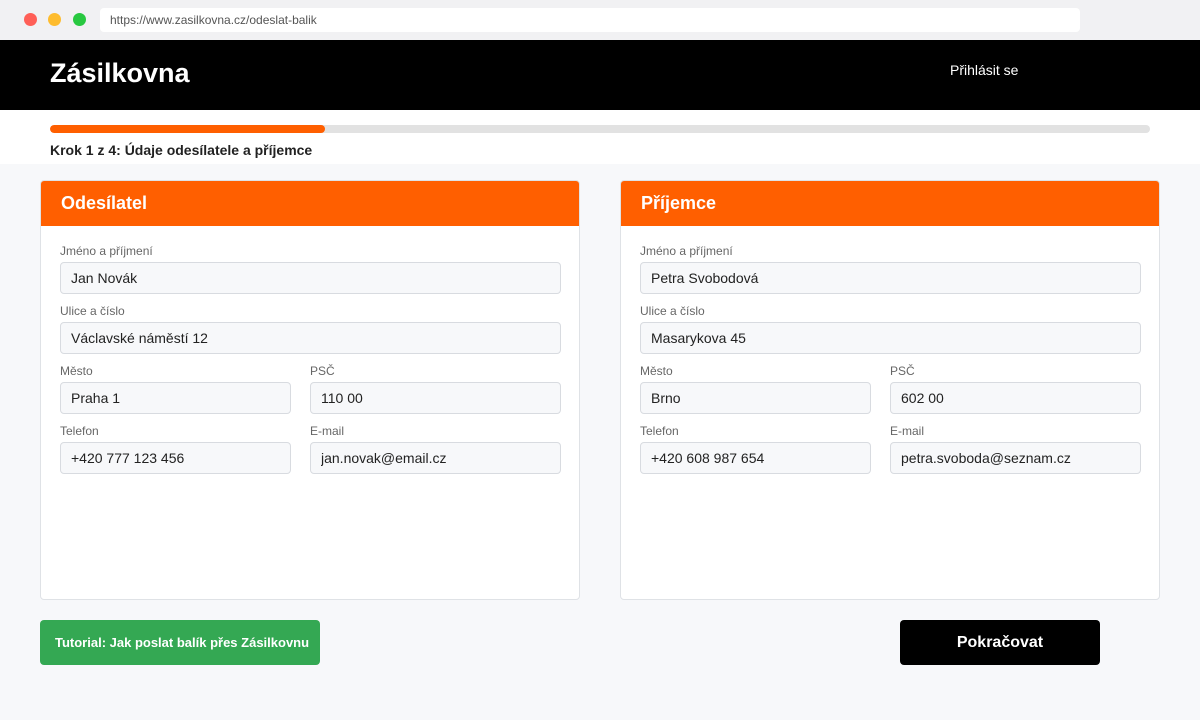 The image size is (1200, 720). What do you see at coordinates (600, 137) in the screenshot?
I see `progress-section: Krok 1 z 4: Údaje odesílatele a příjemce` at bounding box center [600, 137].